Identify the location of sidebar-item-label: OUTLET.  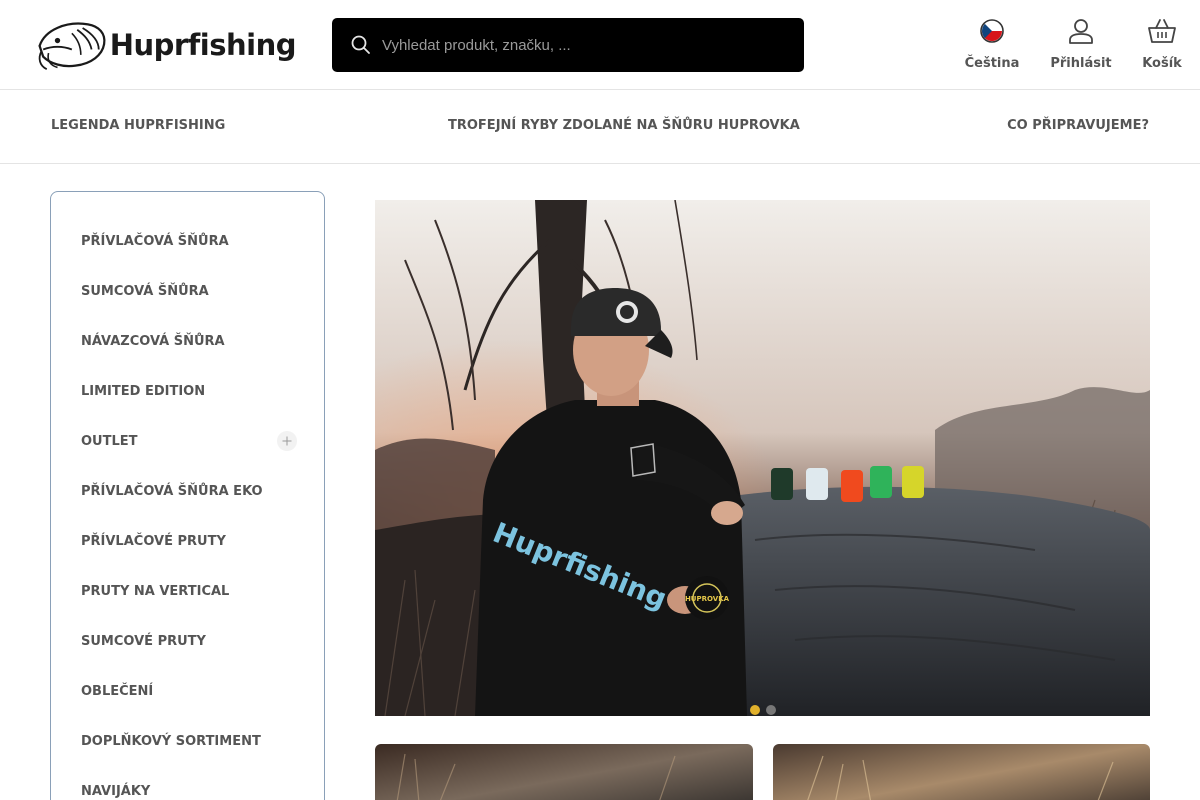
(109, 441).